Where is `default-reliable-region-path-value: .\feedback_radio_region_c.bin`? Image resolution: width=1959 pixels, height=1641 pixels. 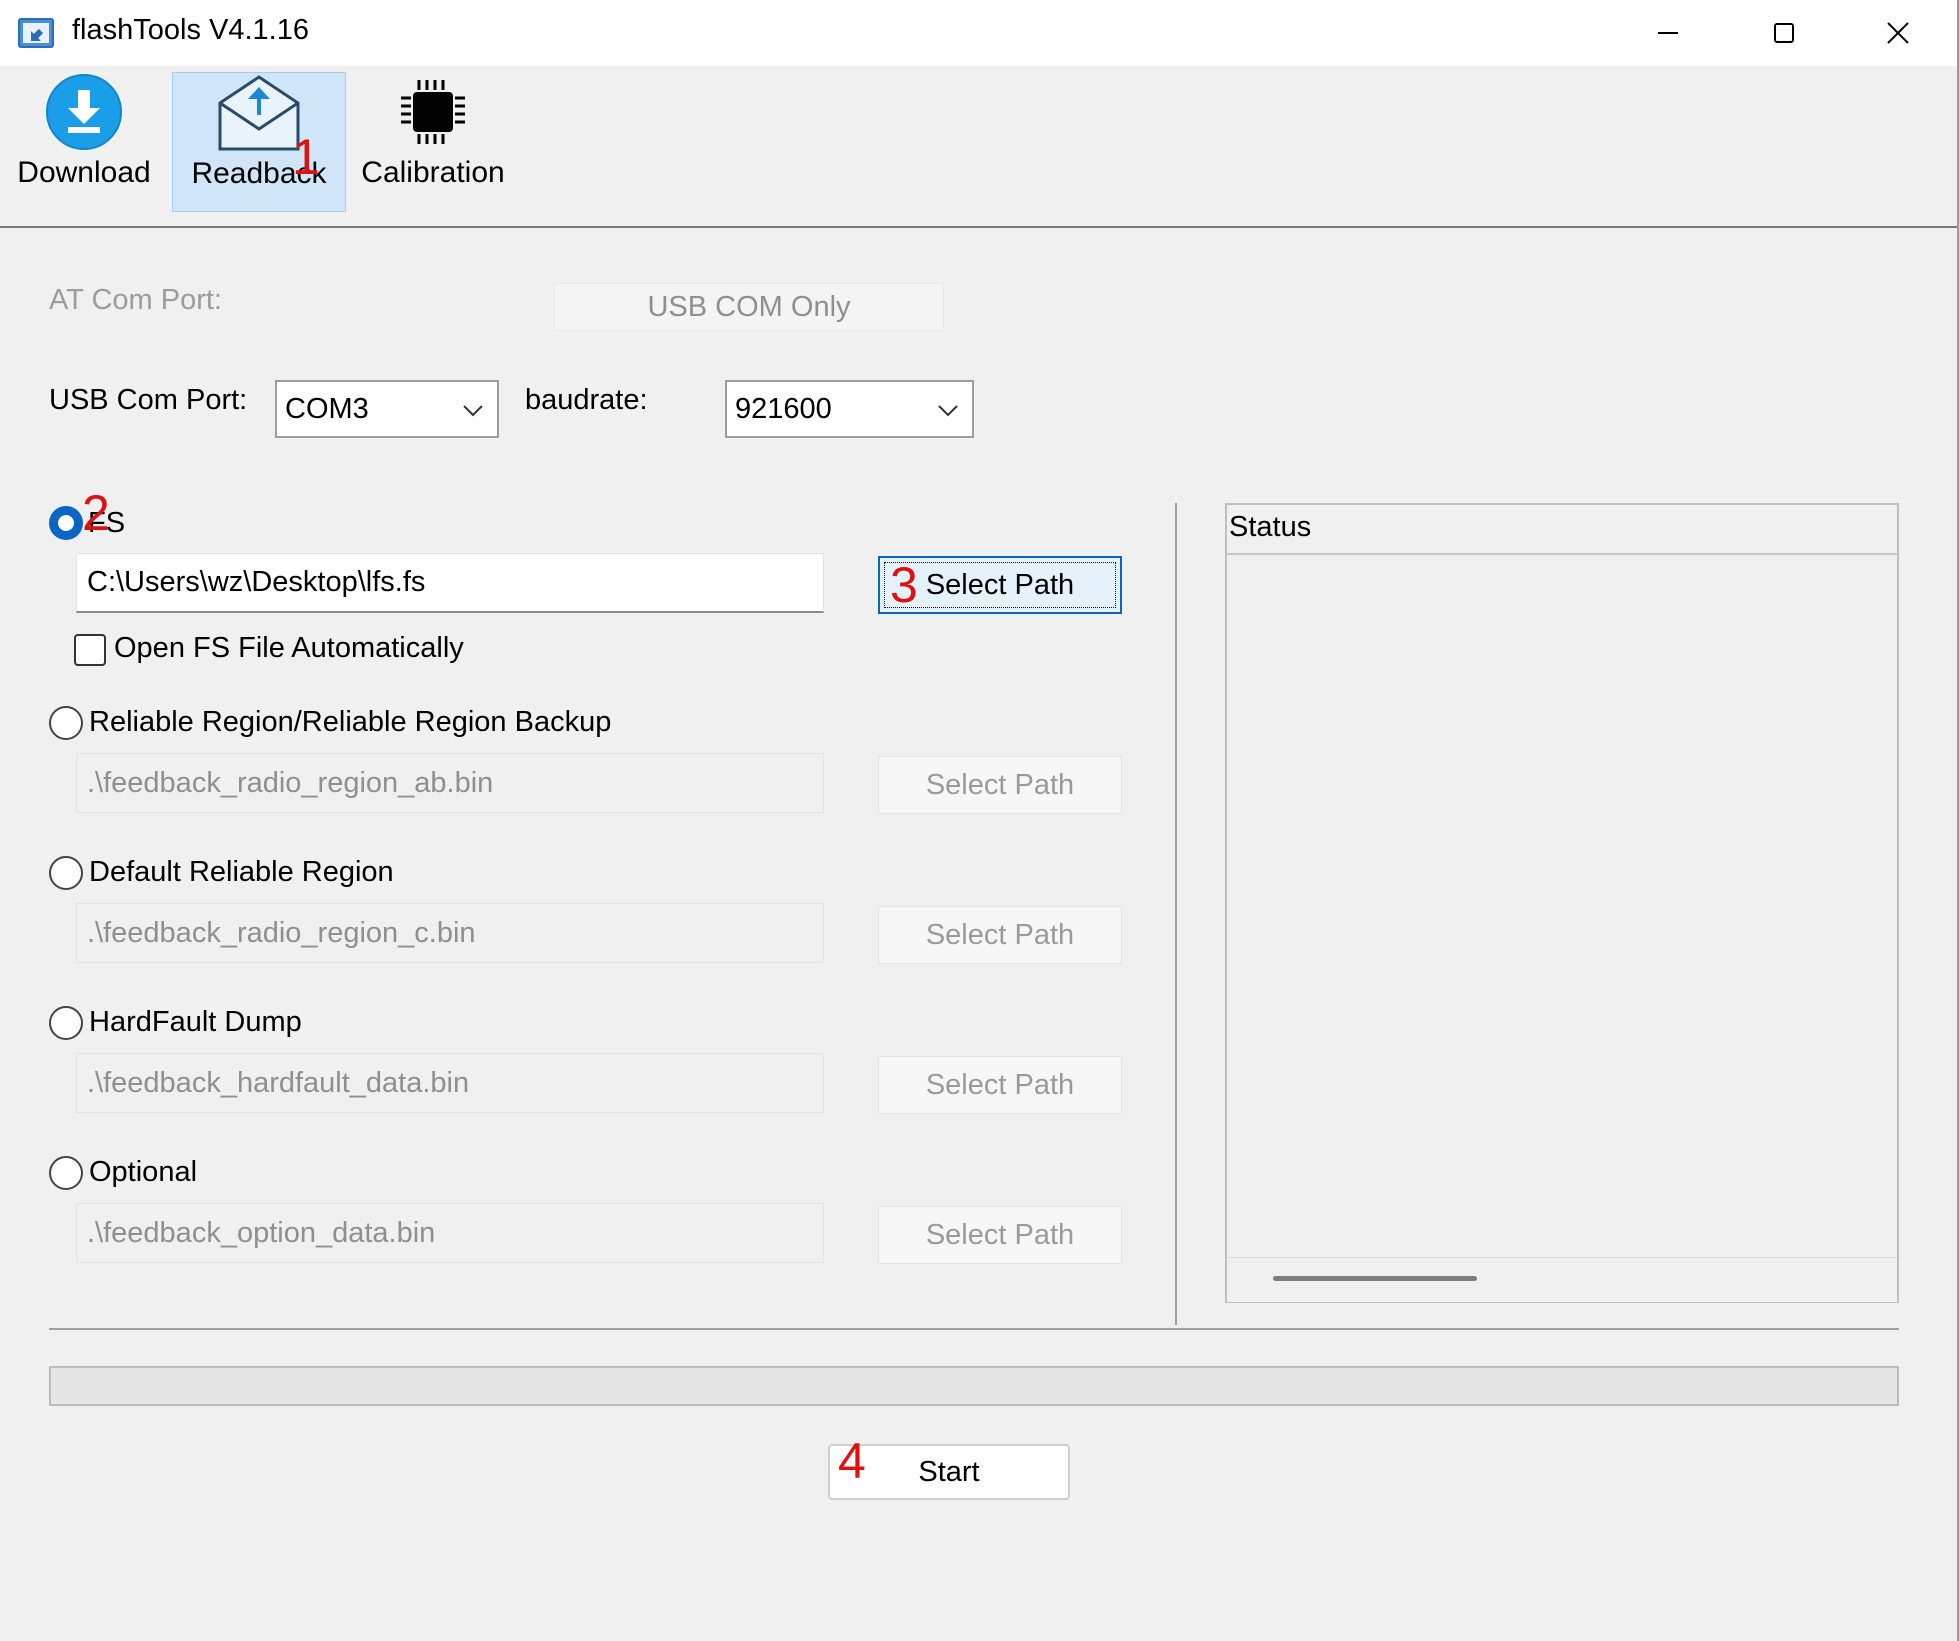
default-reliable-region-path-value: .\feedback_radio_region_c.bin is located at coordinates (281, 932).